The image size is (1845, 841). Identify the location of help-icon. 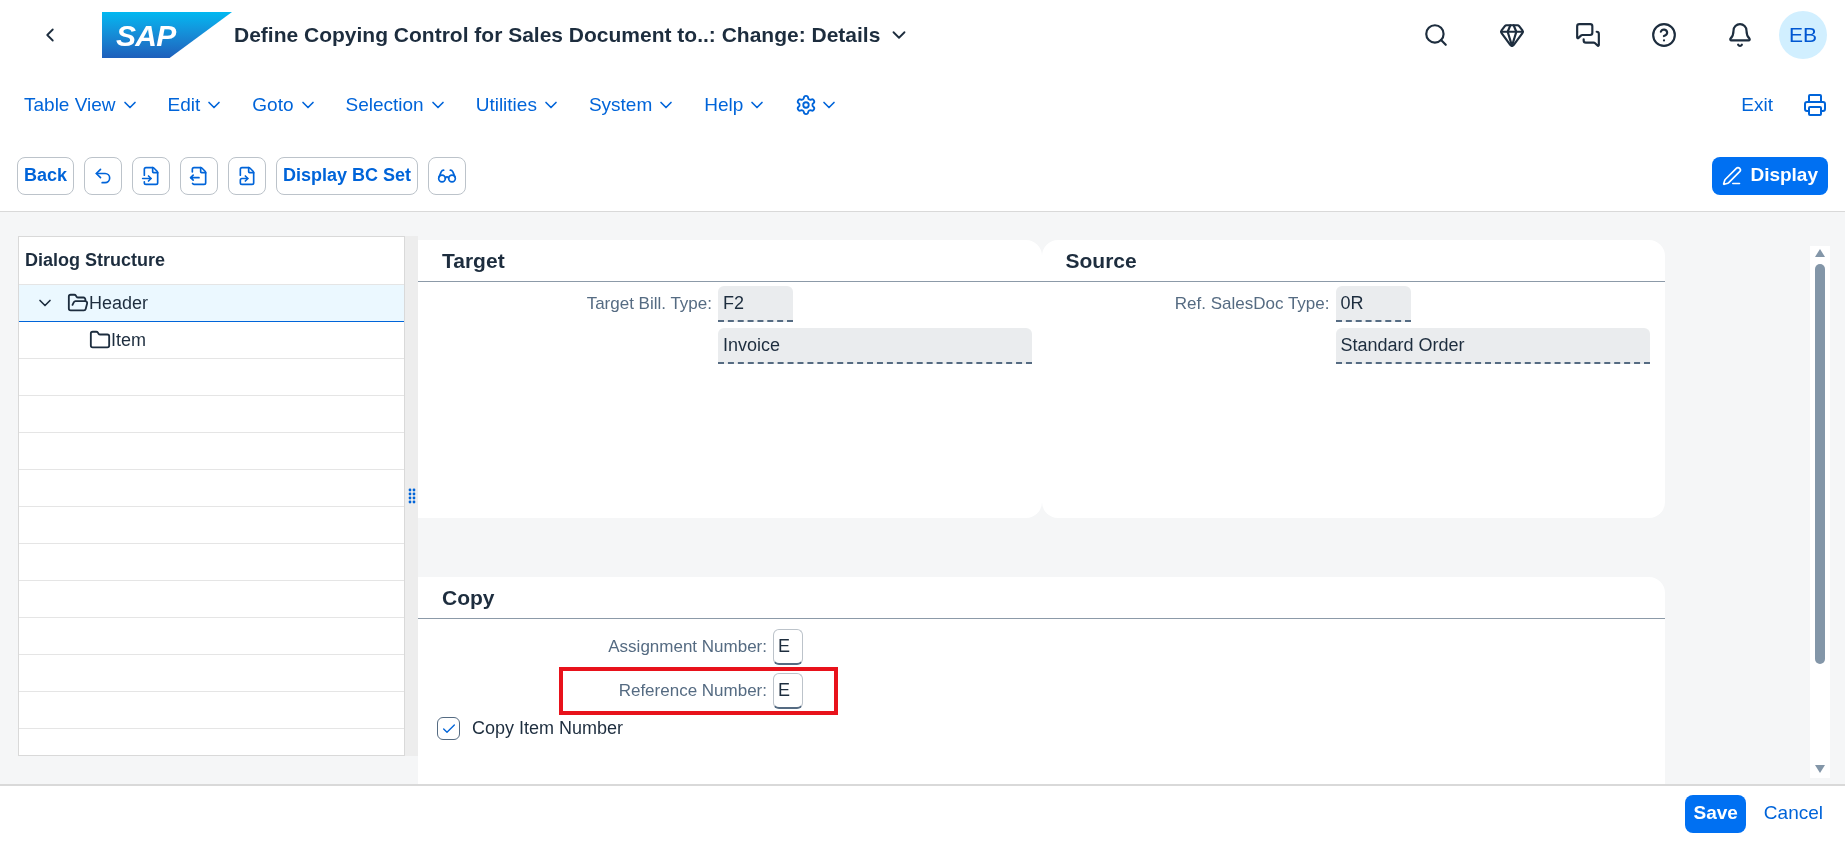
(1664, 35).